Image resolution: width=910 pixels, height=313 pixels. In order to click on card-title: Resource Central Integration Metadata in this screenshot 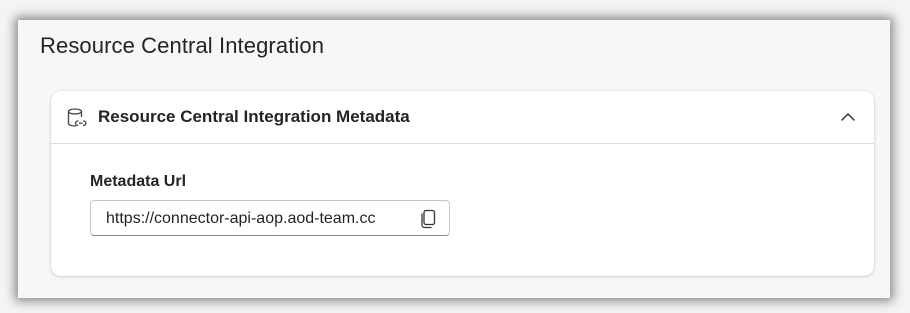, I will do `click(254, 116)`.